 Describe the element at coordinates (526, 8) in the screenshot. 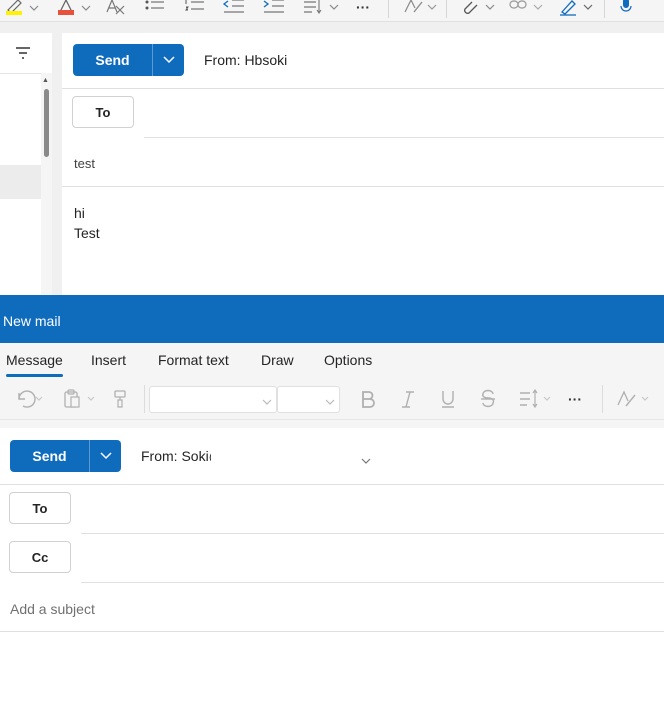

I see `link-icon` at that location.